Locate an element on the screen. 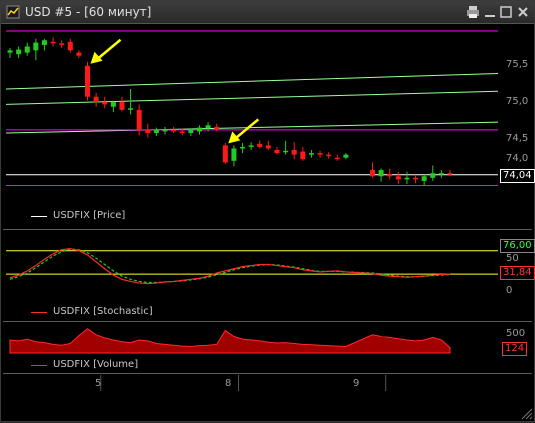 This screenshot has height=423, width=535. volume-legend: USDFIX [Volume] is located at coordinates (96, 364).